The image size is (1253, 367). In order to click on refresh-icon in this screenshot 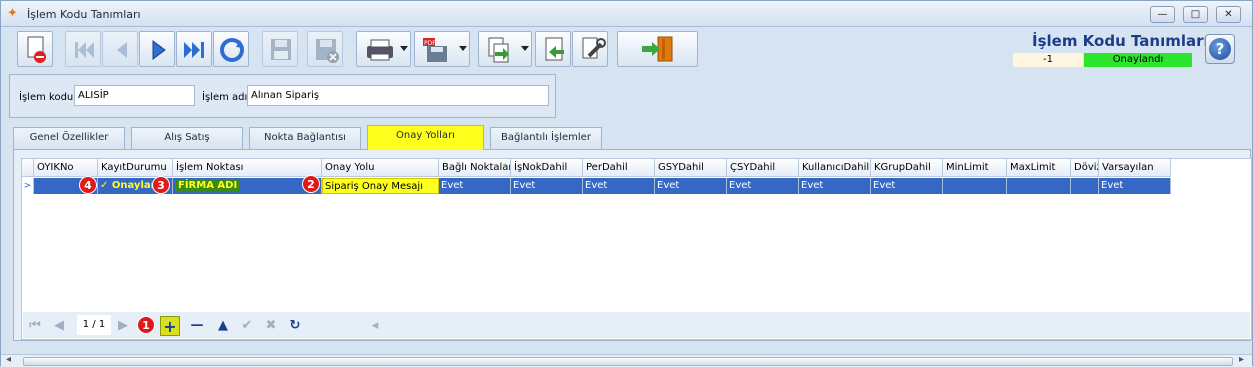, I will do `click(232, 50)`.